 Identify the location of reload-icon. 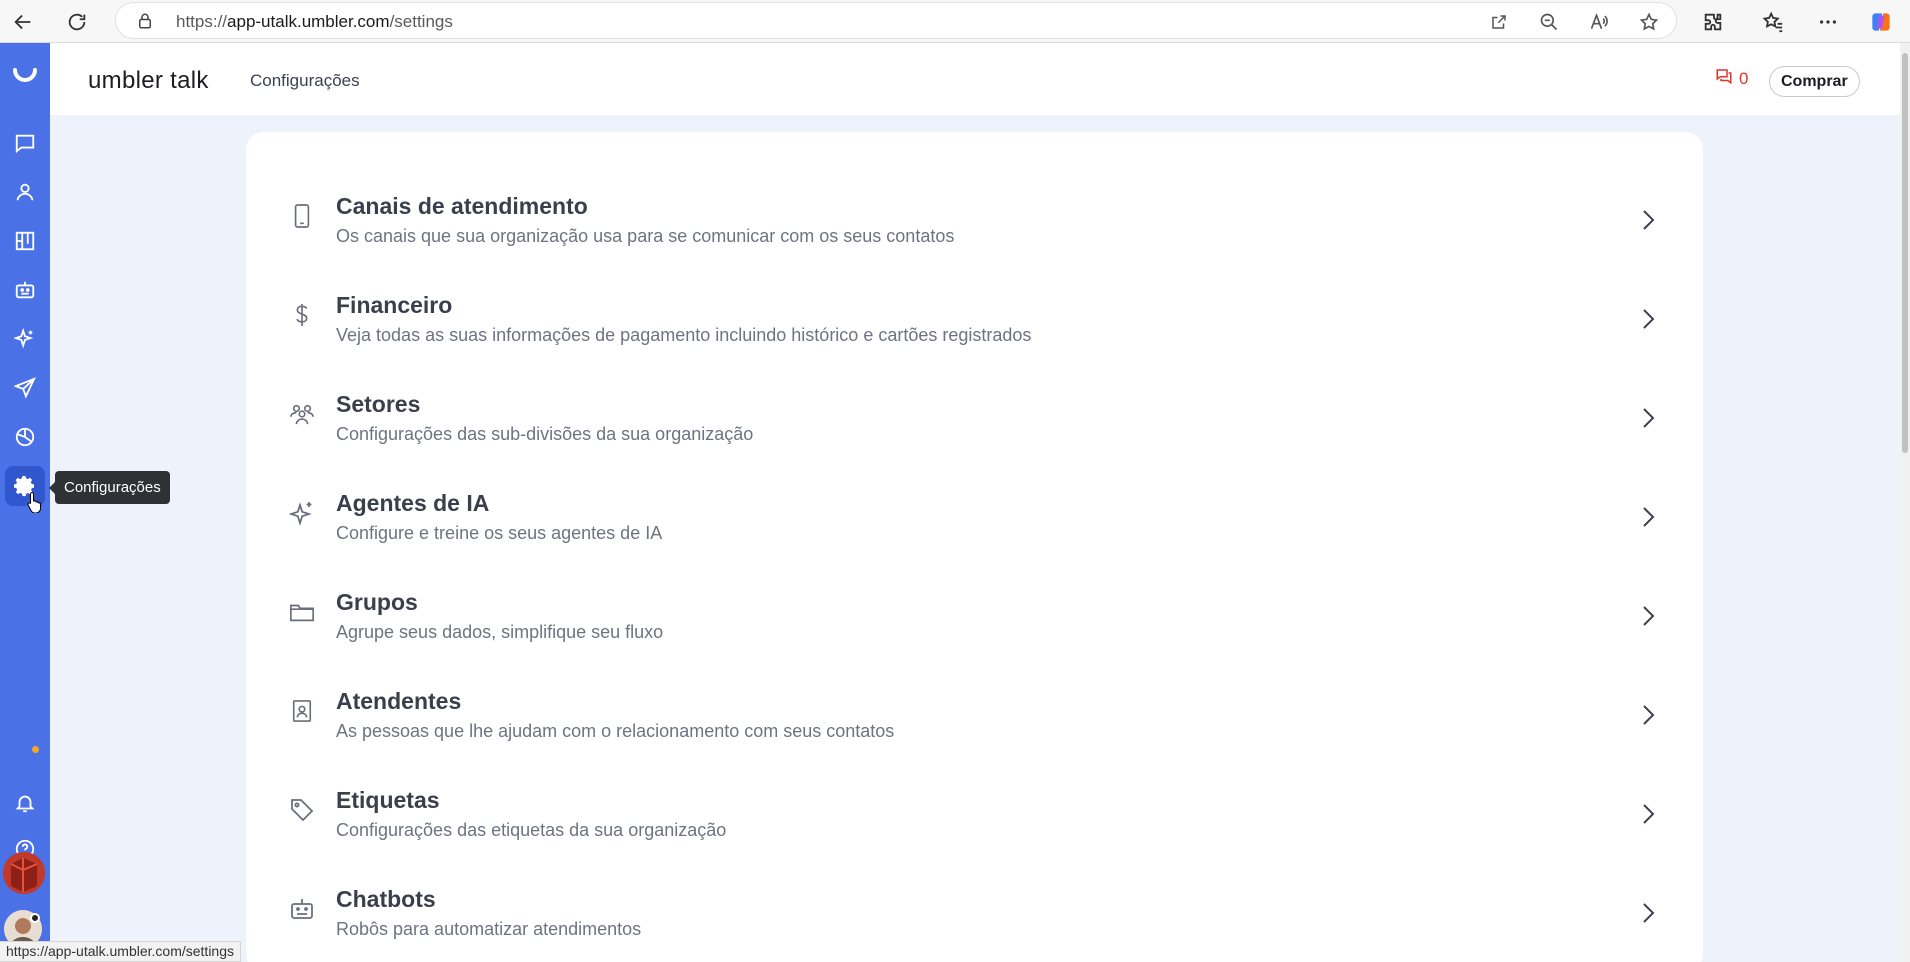
(77, 22).